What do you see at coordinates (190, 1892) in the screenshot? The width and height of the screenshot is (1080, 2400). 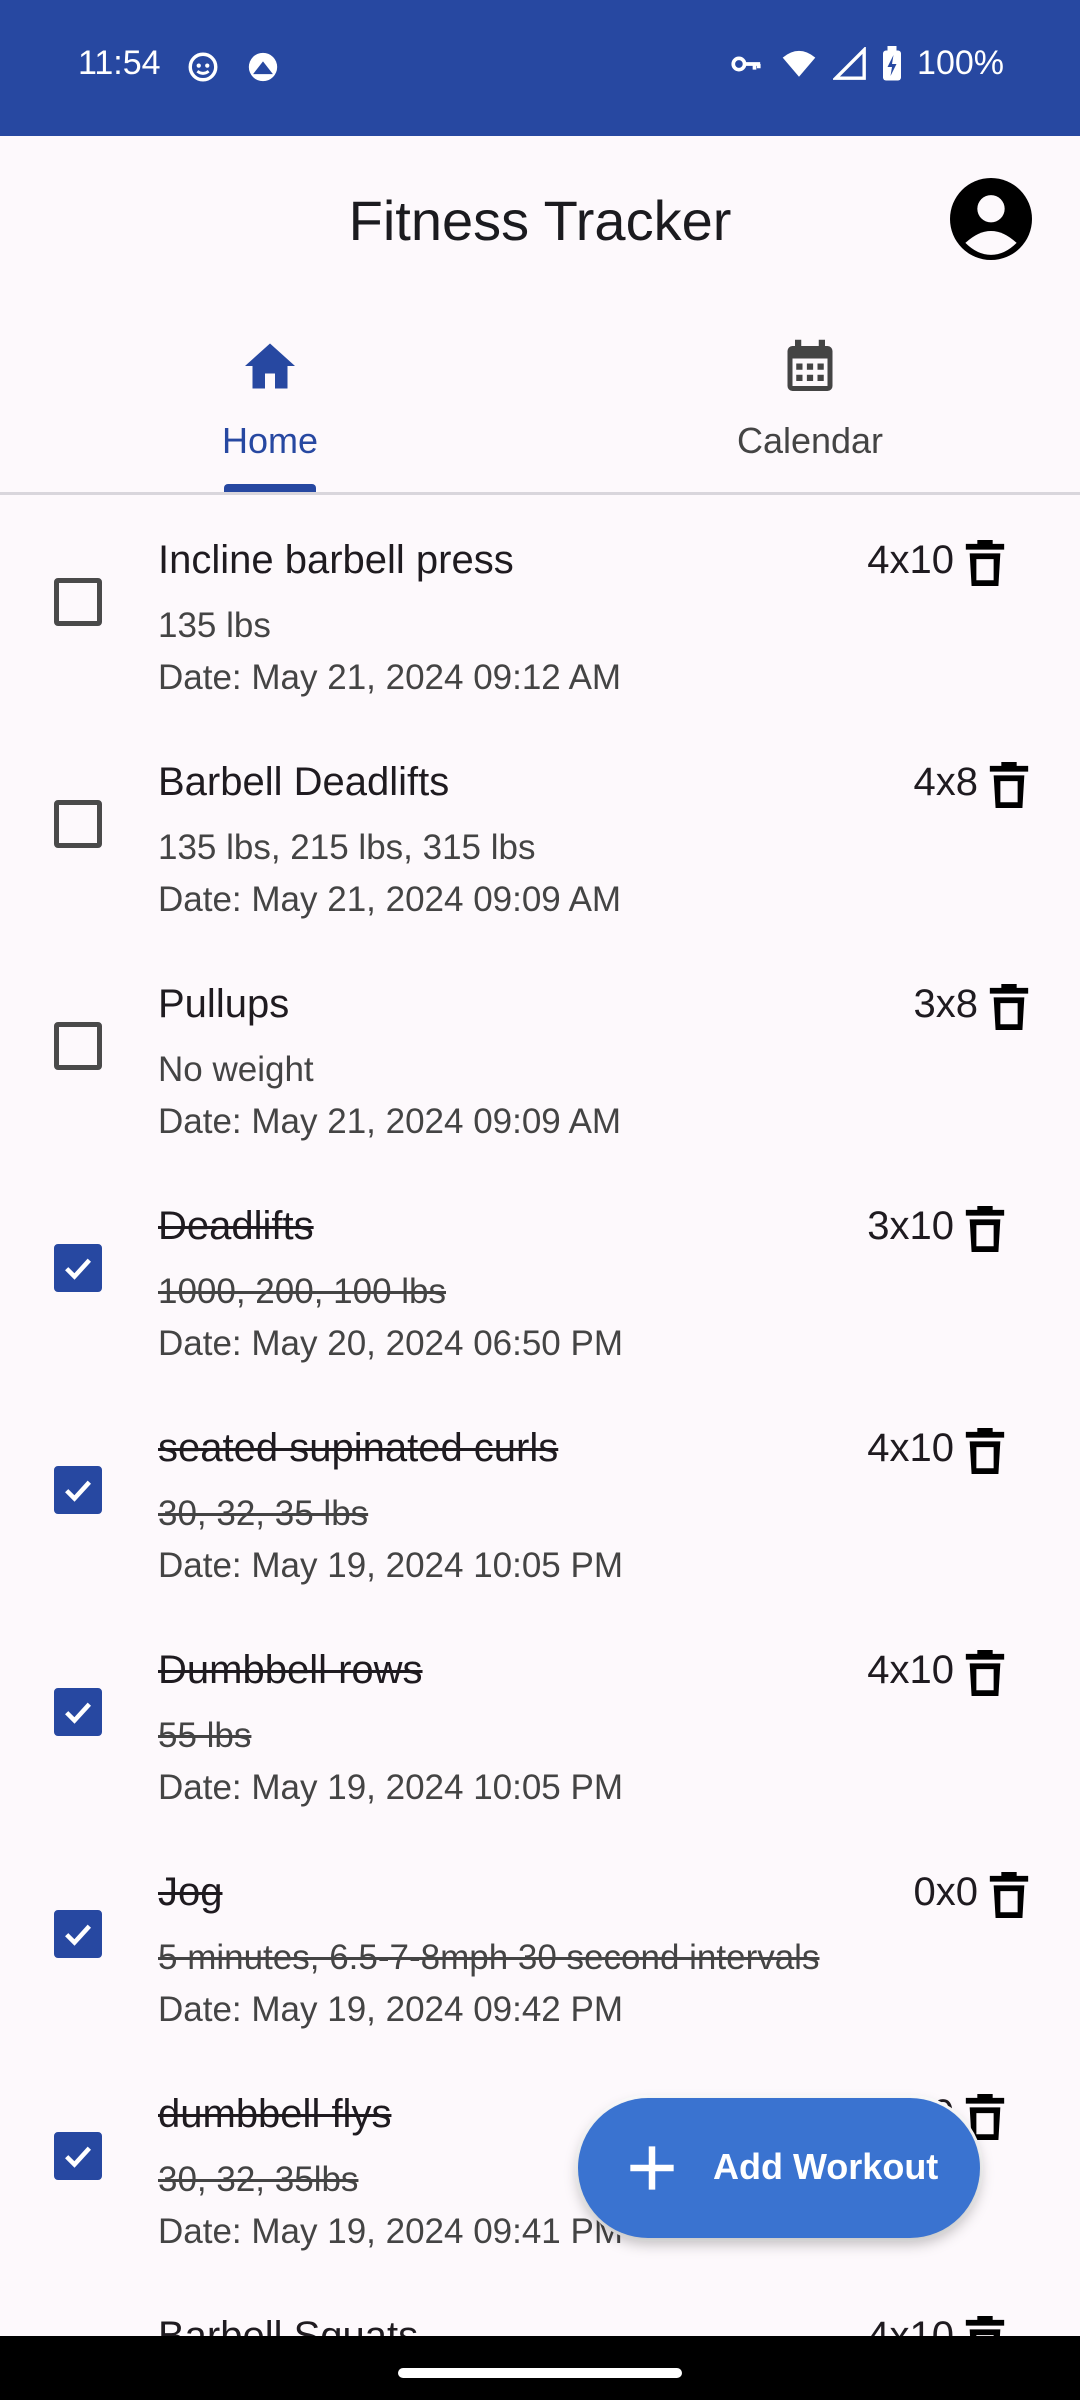 I see `workout-name: Jog` at bounding box center [190, 1892].